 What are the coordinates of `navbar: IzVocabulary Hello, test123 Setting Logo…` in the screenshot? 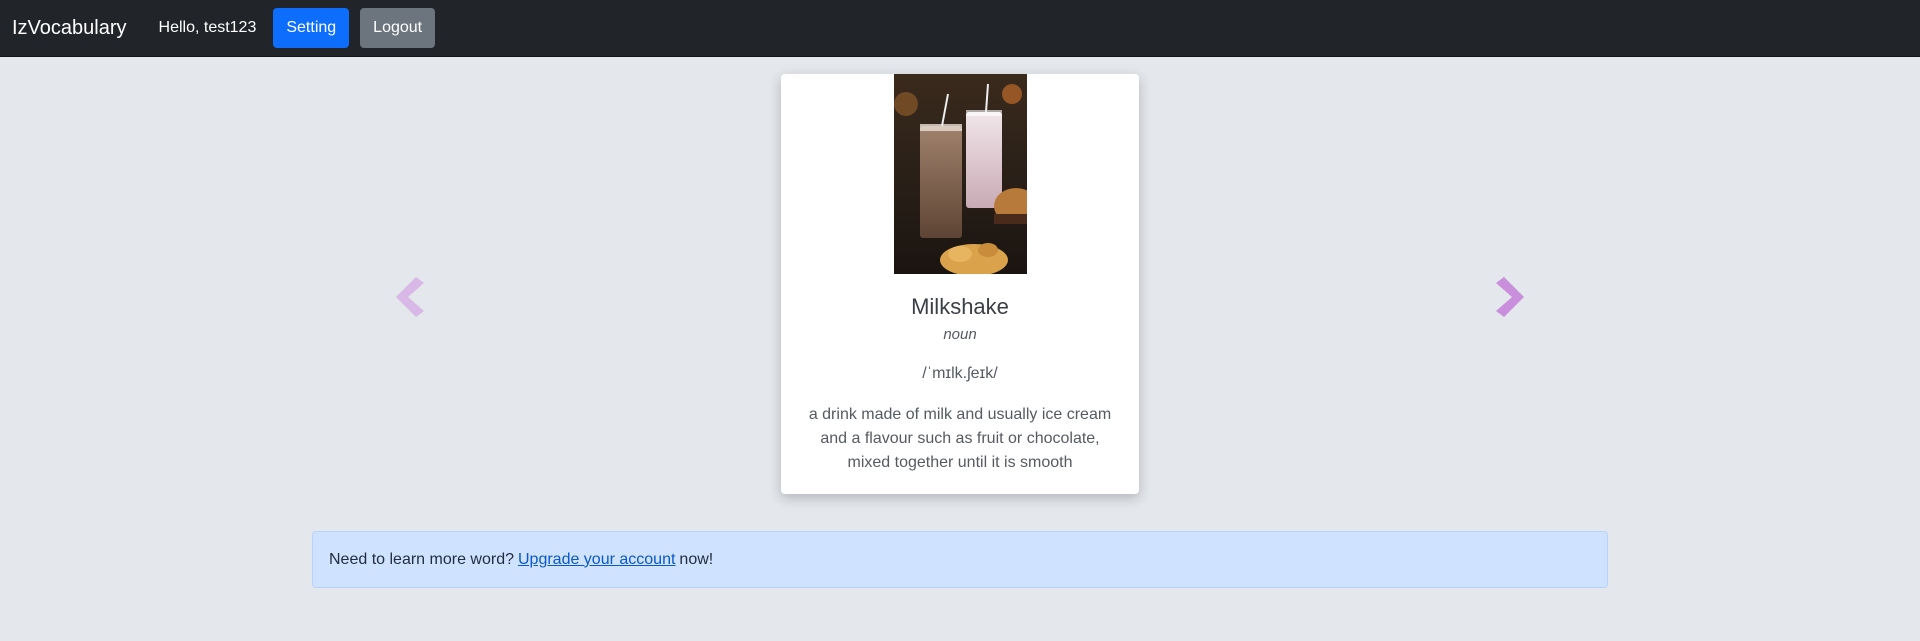 It's located at (960, 28).